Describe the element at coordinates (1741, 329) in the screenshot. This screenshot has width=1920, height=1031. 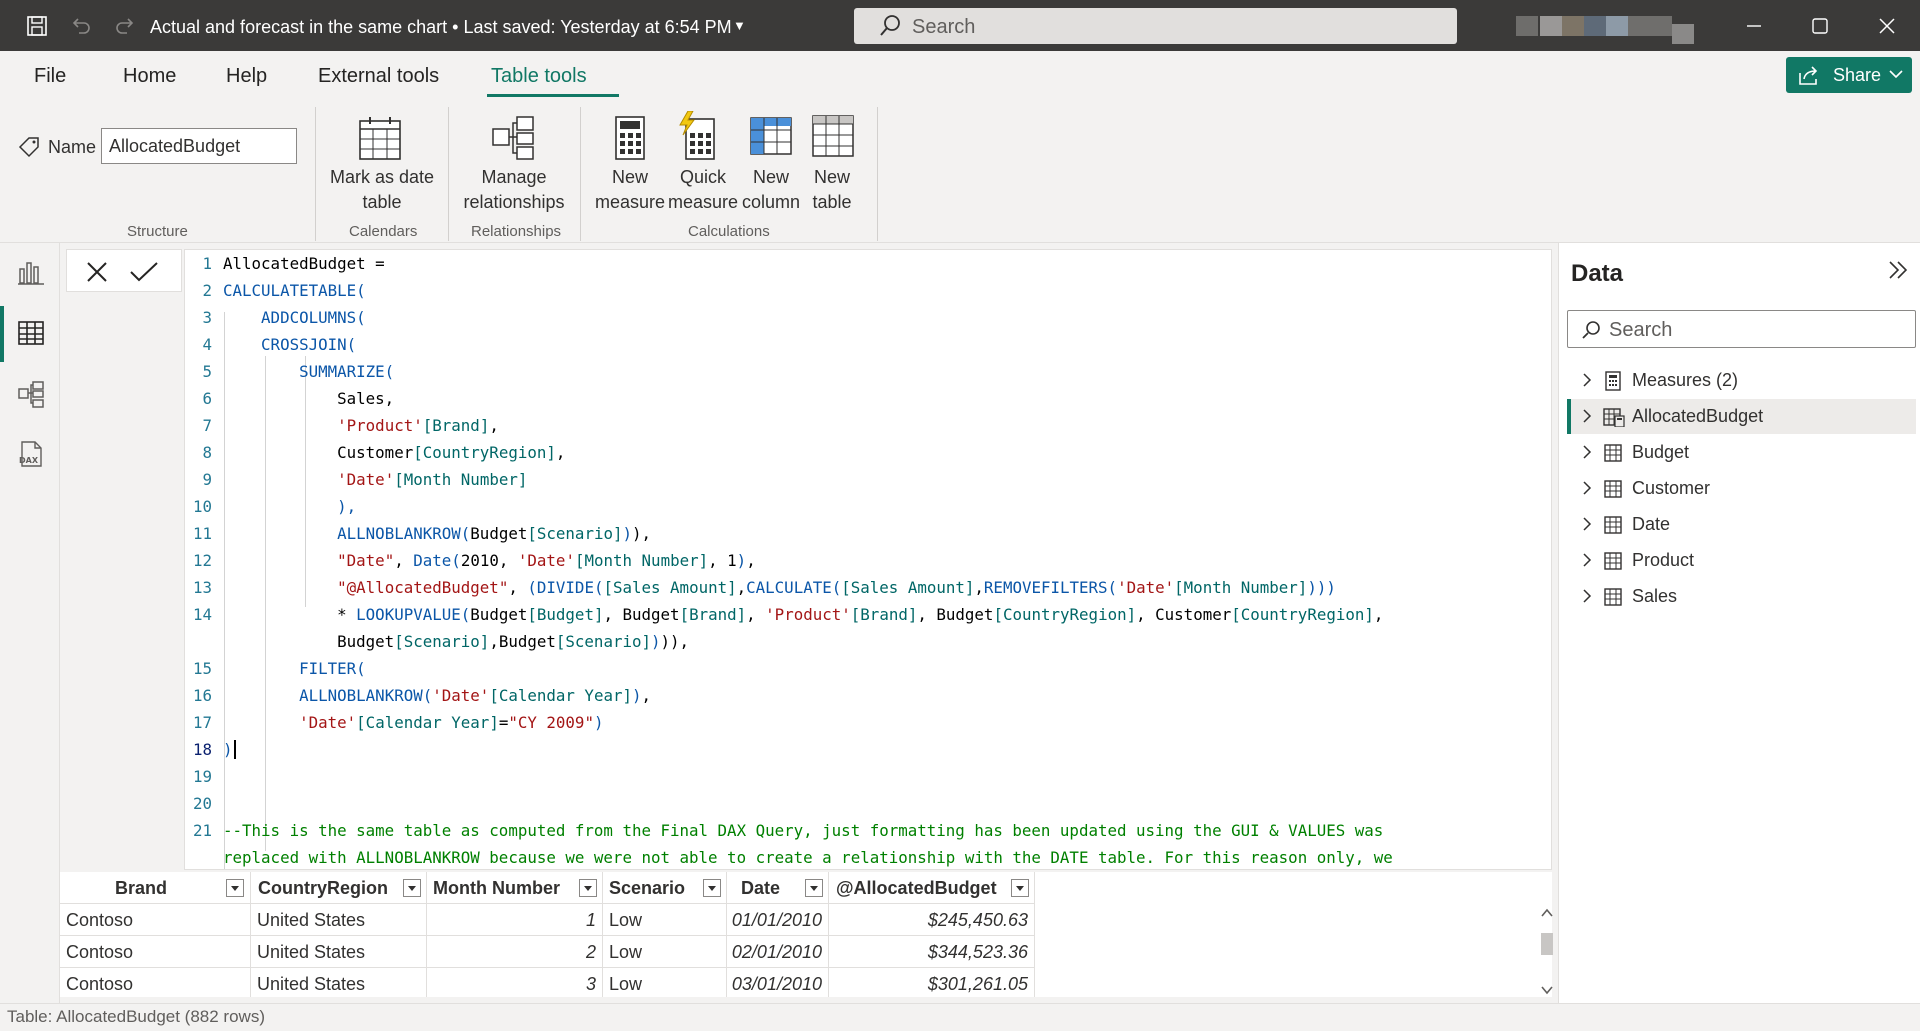
I see `data-search-input: Search` at that location.